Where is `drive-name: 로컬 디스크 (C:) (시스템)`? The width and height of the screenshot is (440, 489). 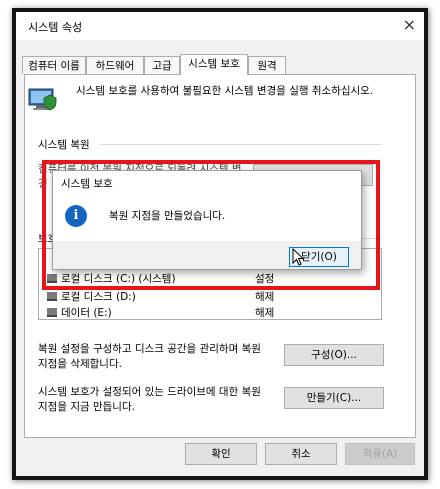 drive-name: 로컬 디스크 (C:) (시스템) is located at coordinates (118, 279).